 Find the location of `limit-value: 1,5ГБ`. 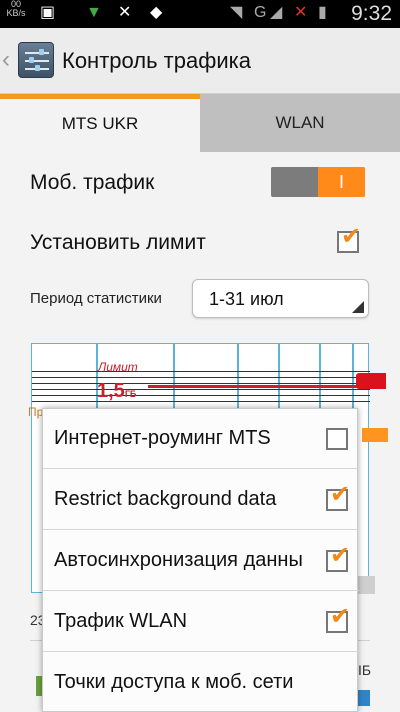

limit-value: 1,5ГБ is located at coordinates (117, 391).